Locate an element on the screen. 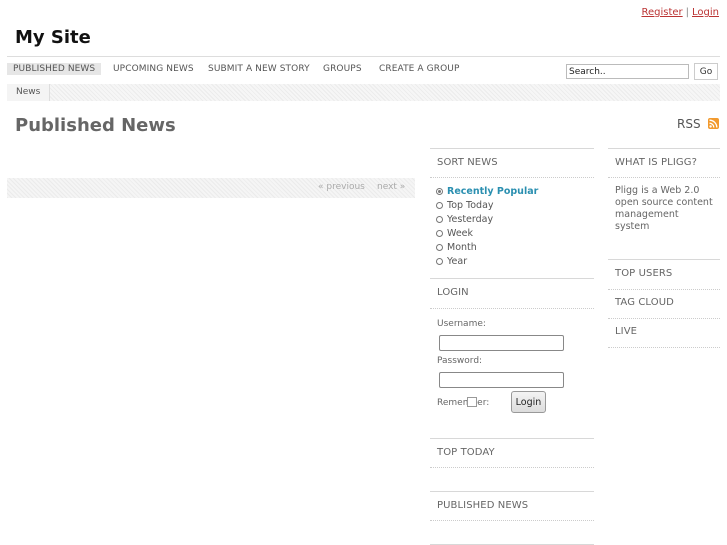 This screenshot has height=545, width=727. what-is-divider-top is located at coordinates (664, 148).